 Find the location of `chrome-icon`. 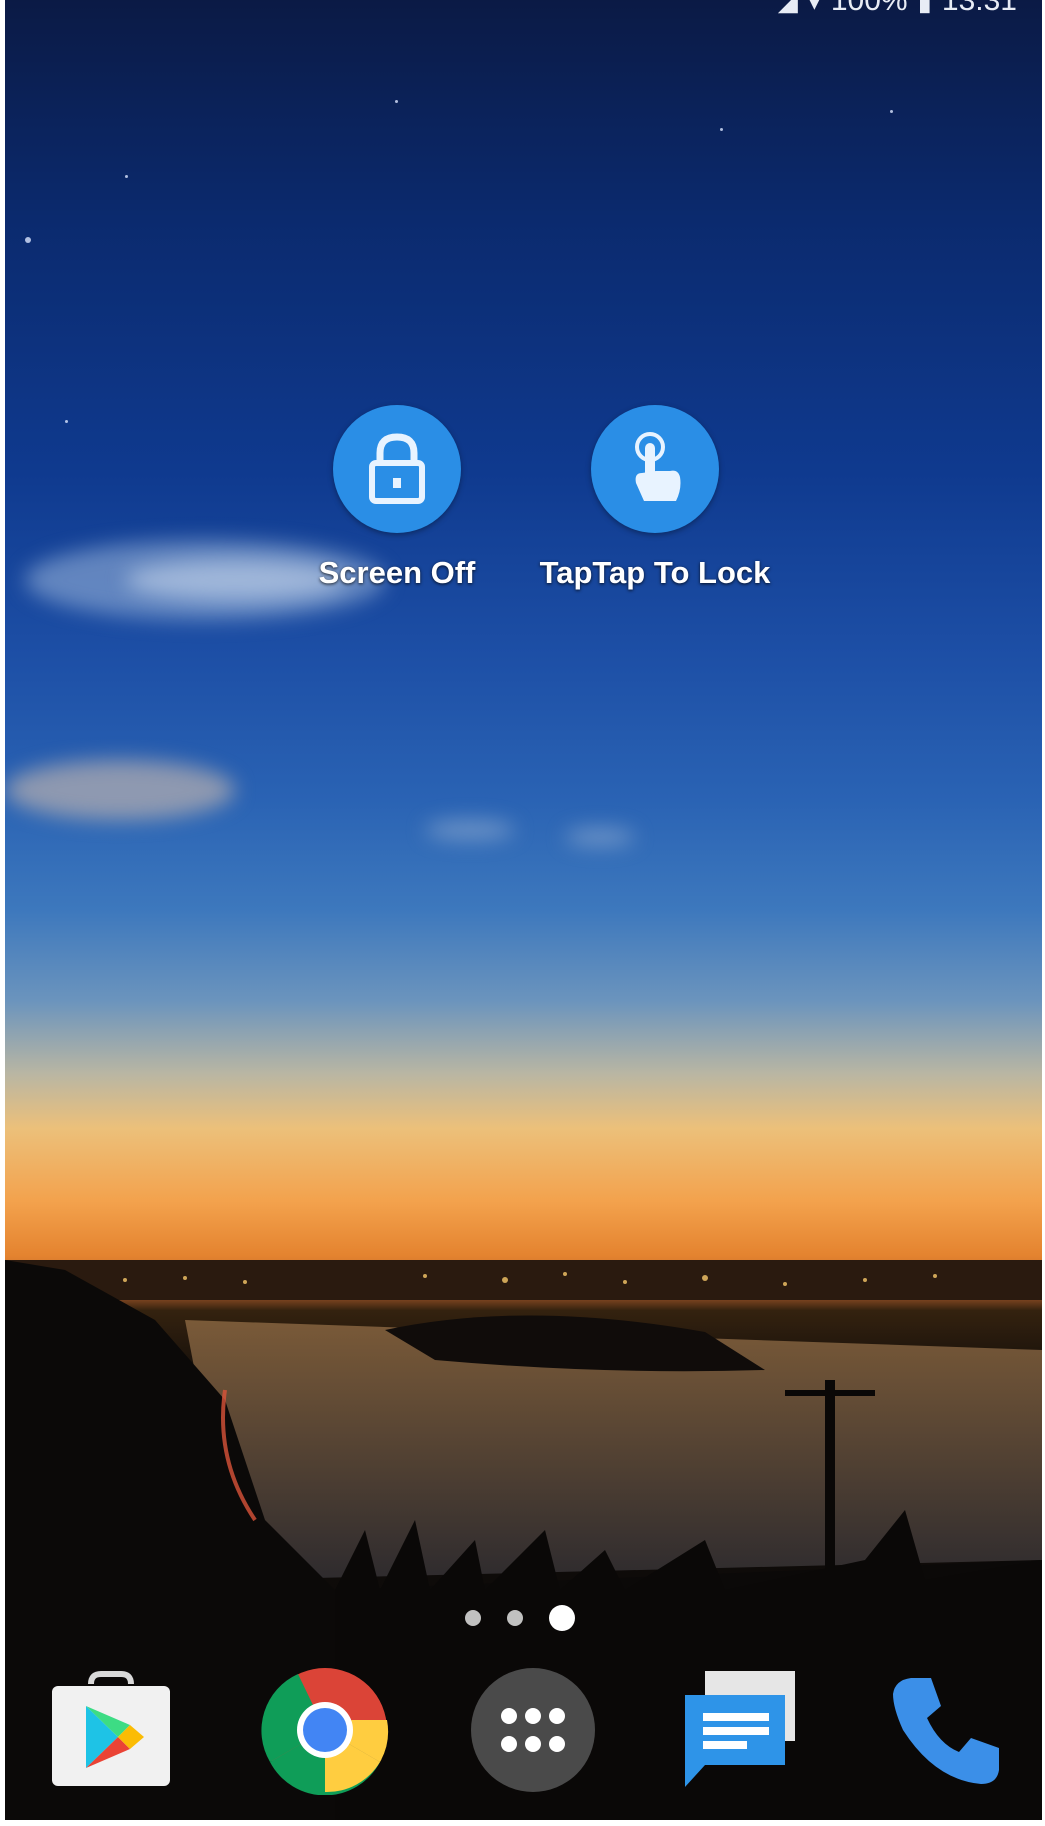

chrome-icon is located at coordinates (325, 1731).